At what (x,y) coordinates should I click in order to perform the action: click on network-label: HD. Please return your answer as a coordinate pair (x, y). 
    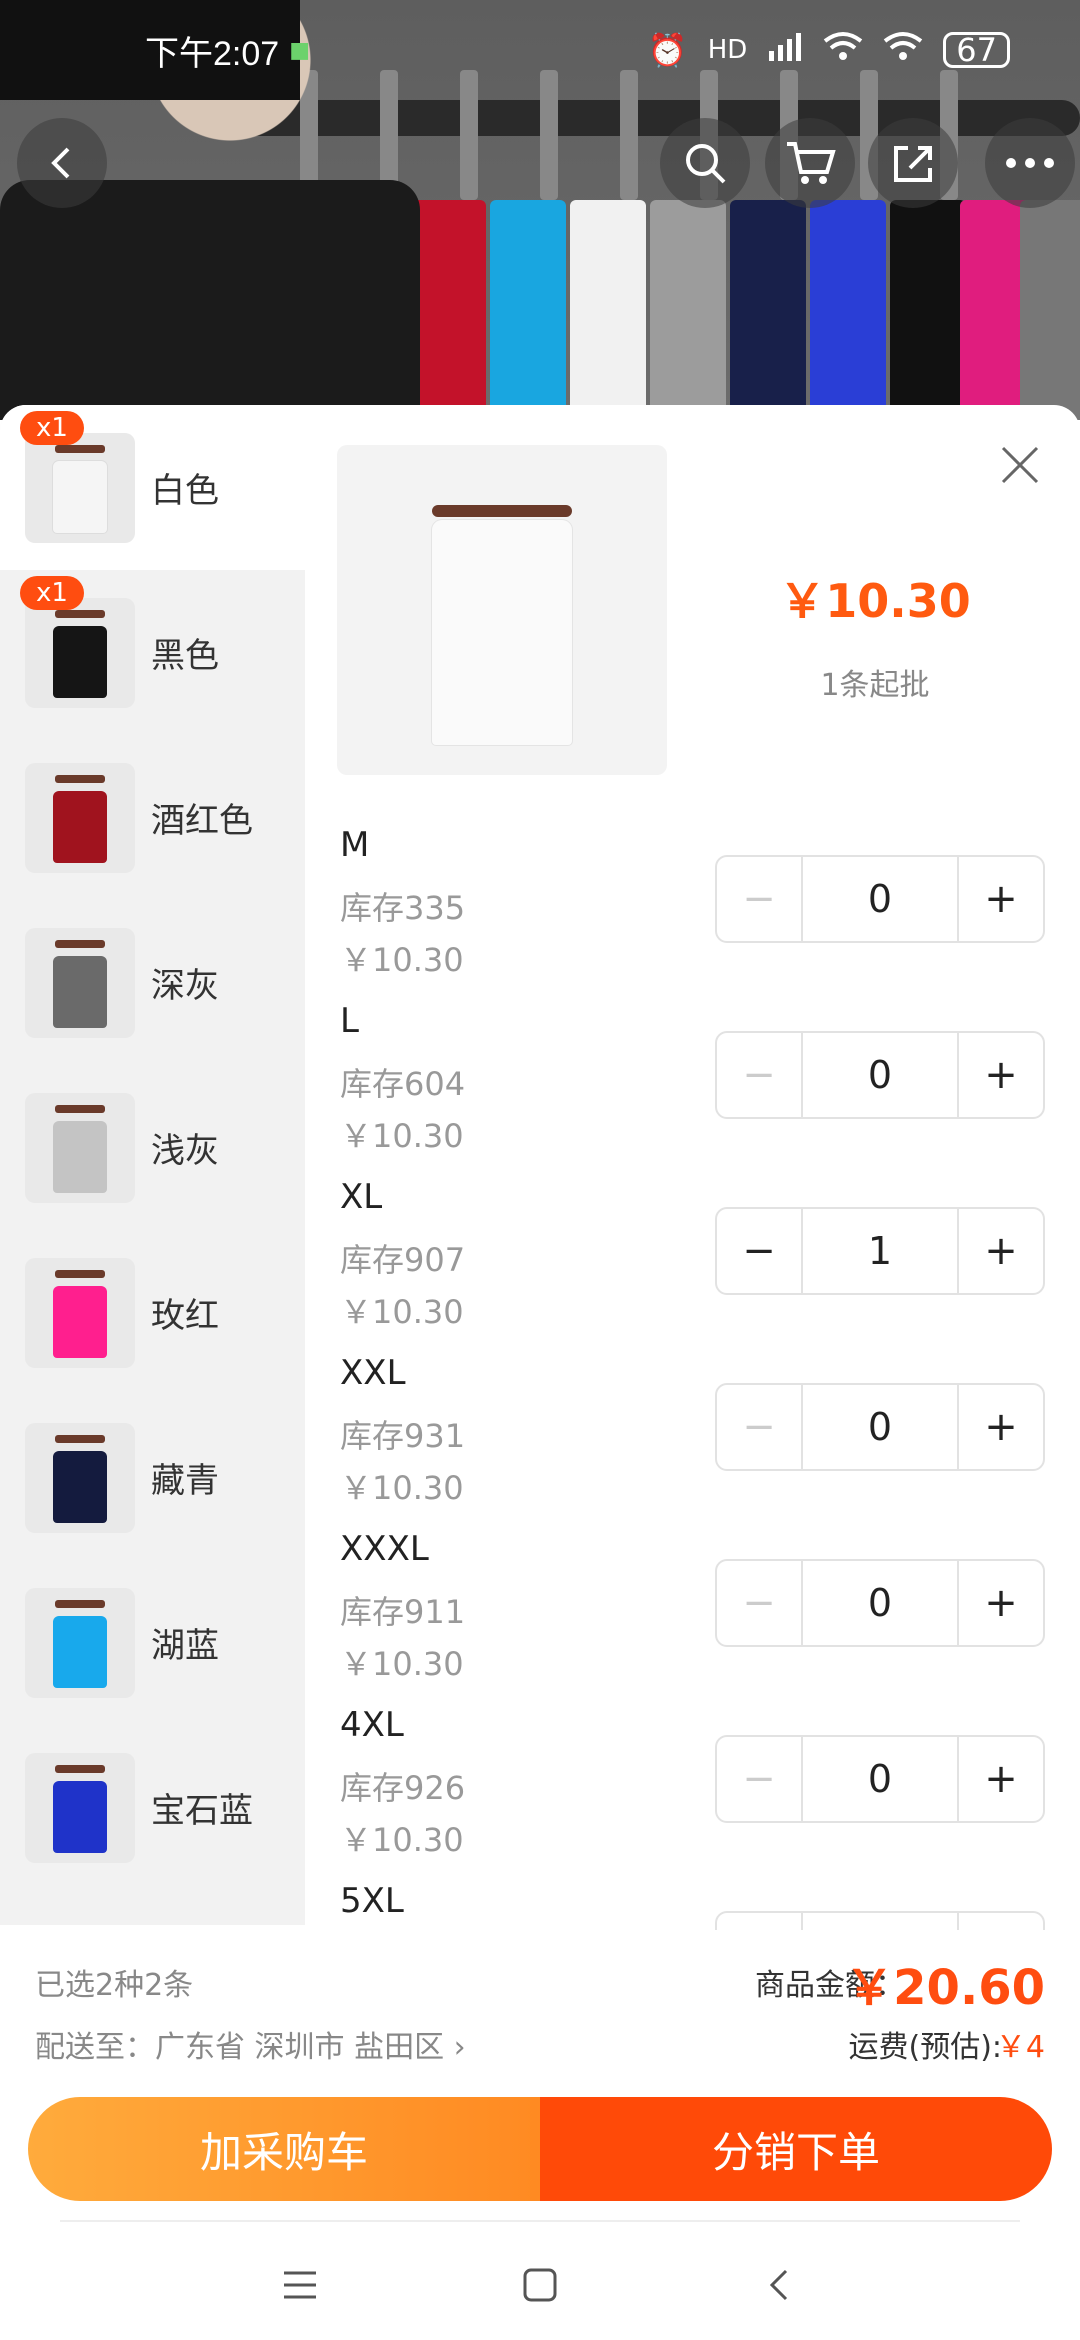
    Looking at the image, I should click on (727, 50).